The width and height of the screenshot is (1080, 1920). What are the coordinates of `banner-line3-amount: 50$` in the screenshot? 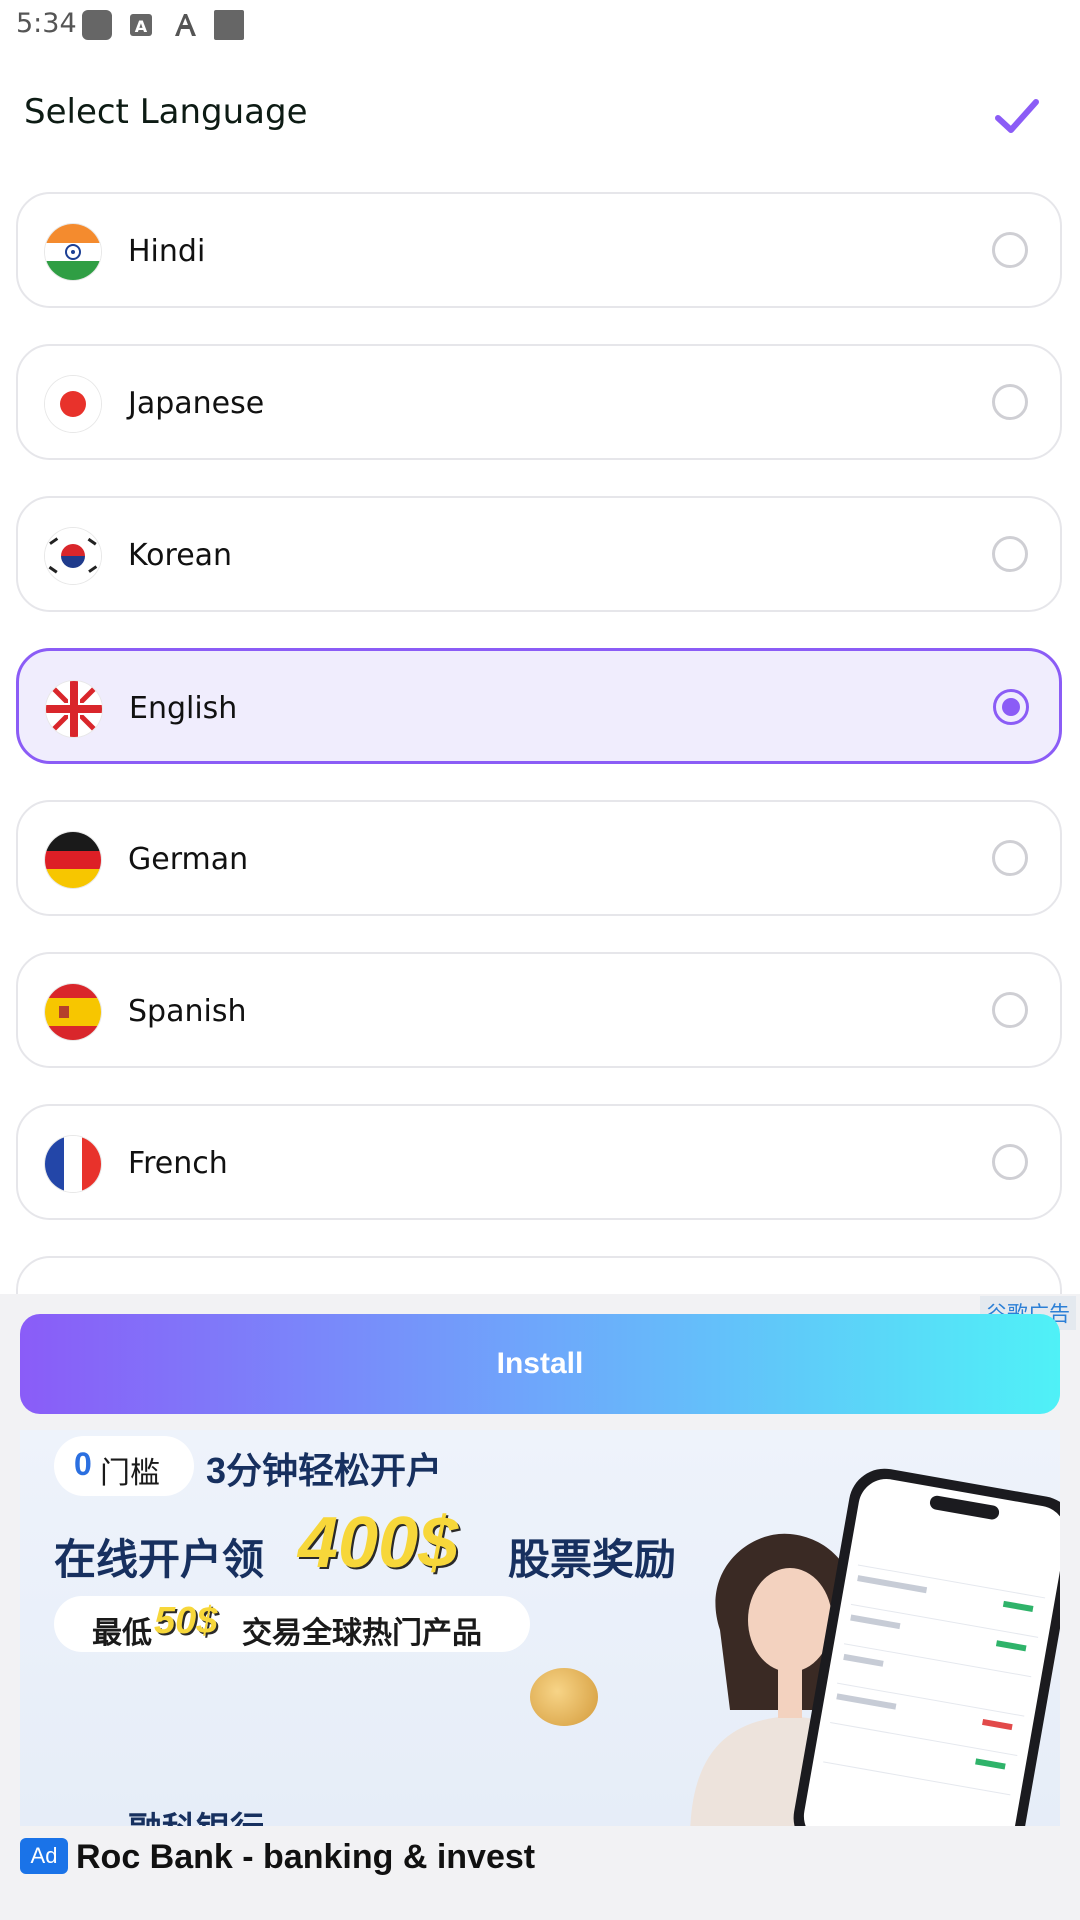 It's located at (186, 1621).